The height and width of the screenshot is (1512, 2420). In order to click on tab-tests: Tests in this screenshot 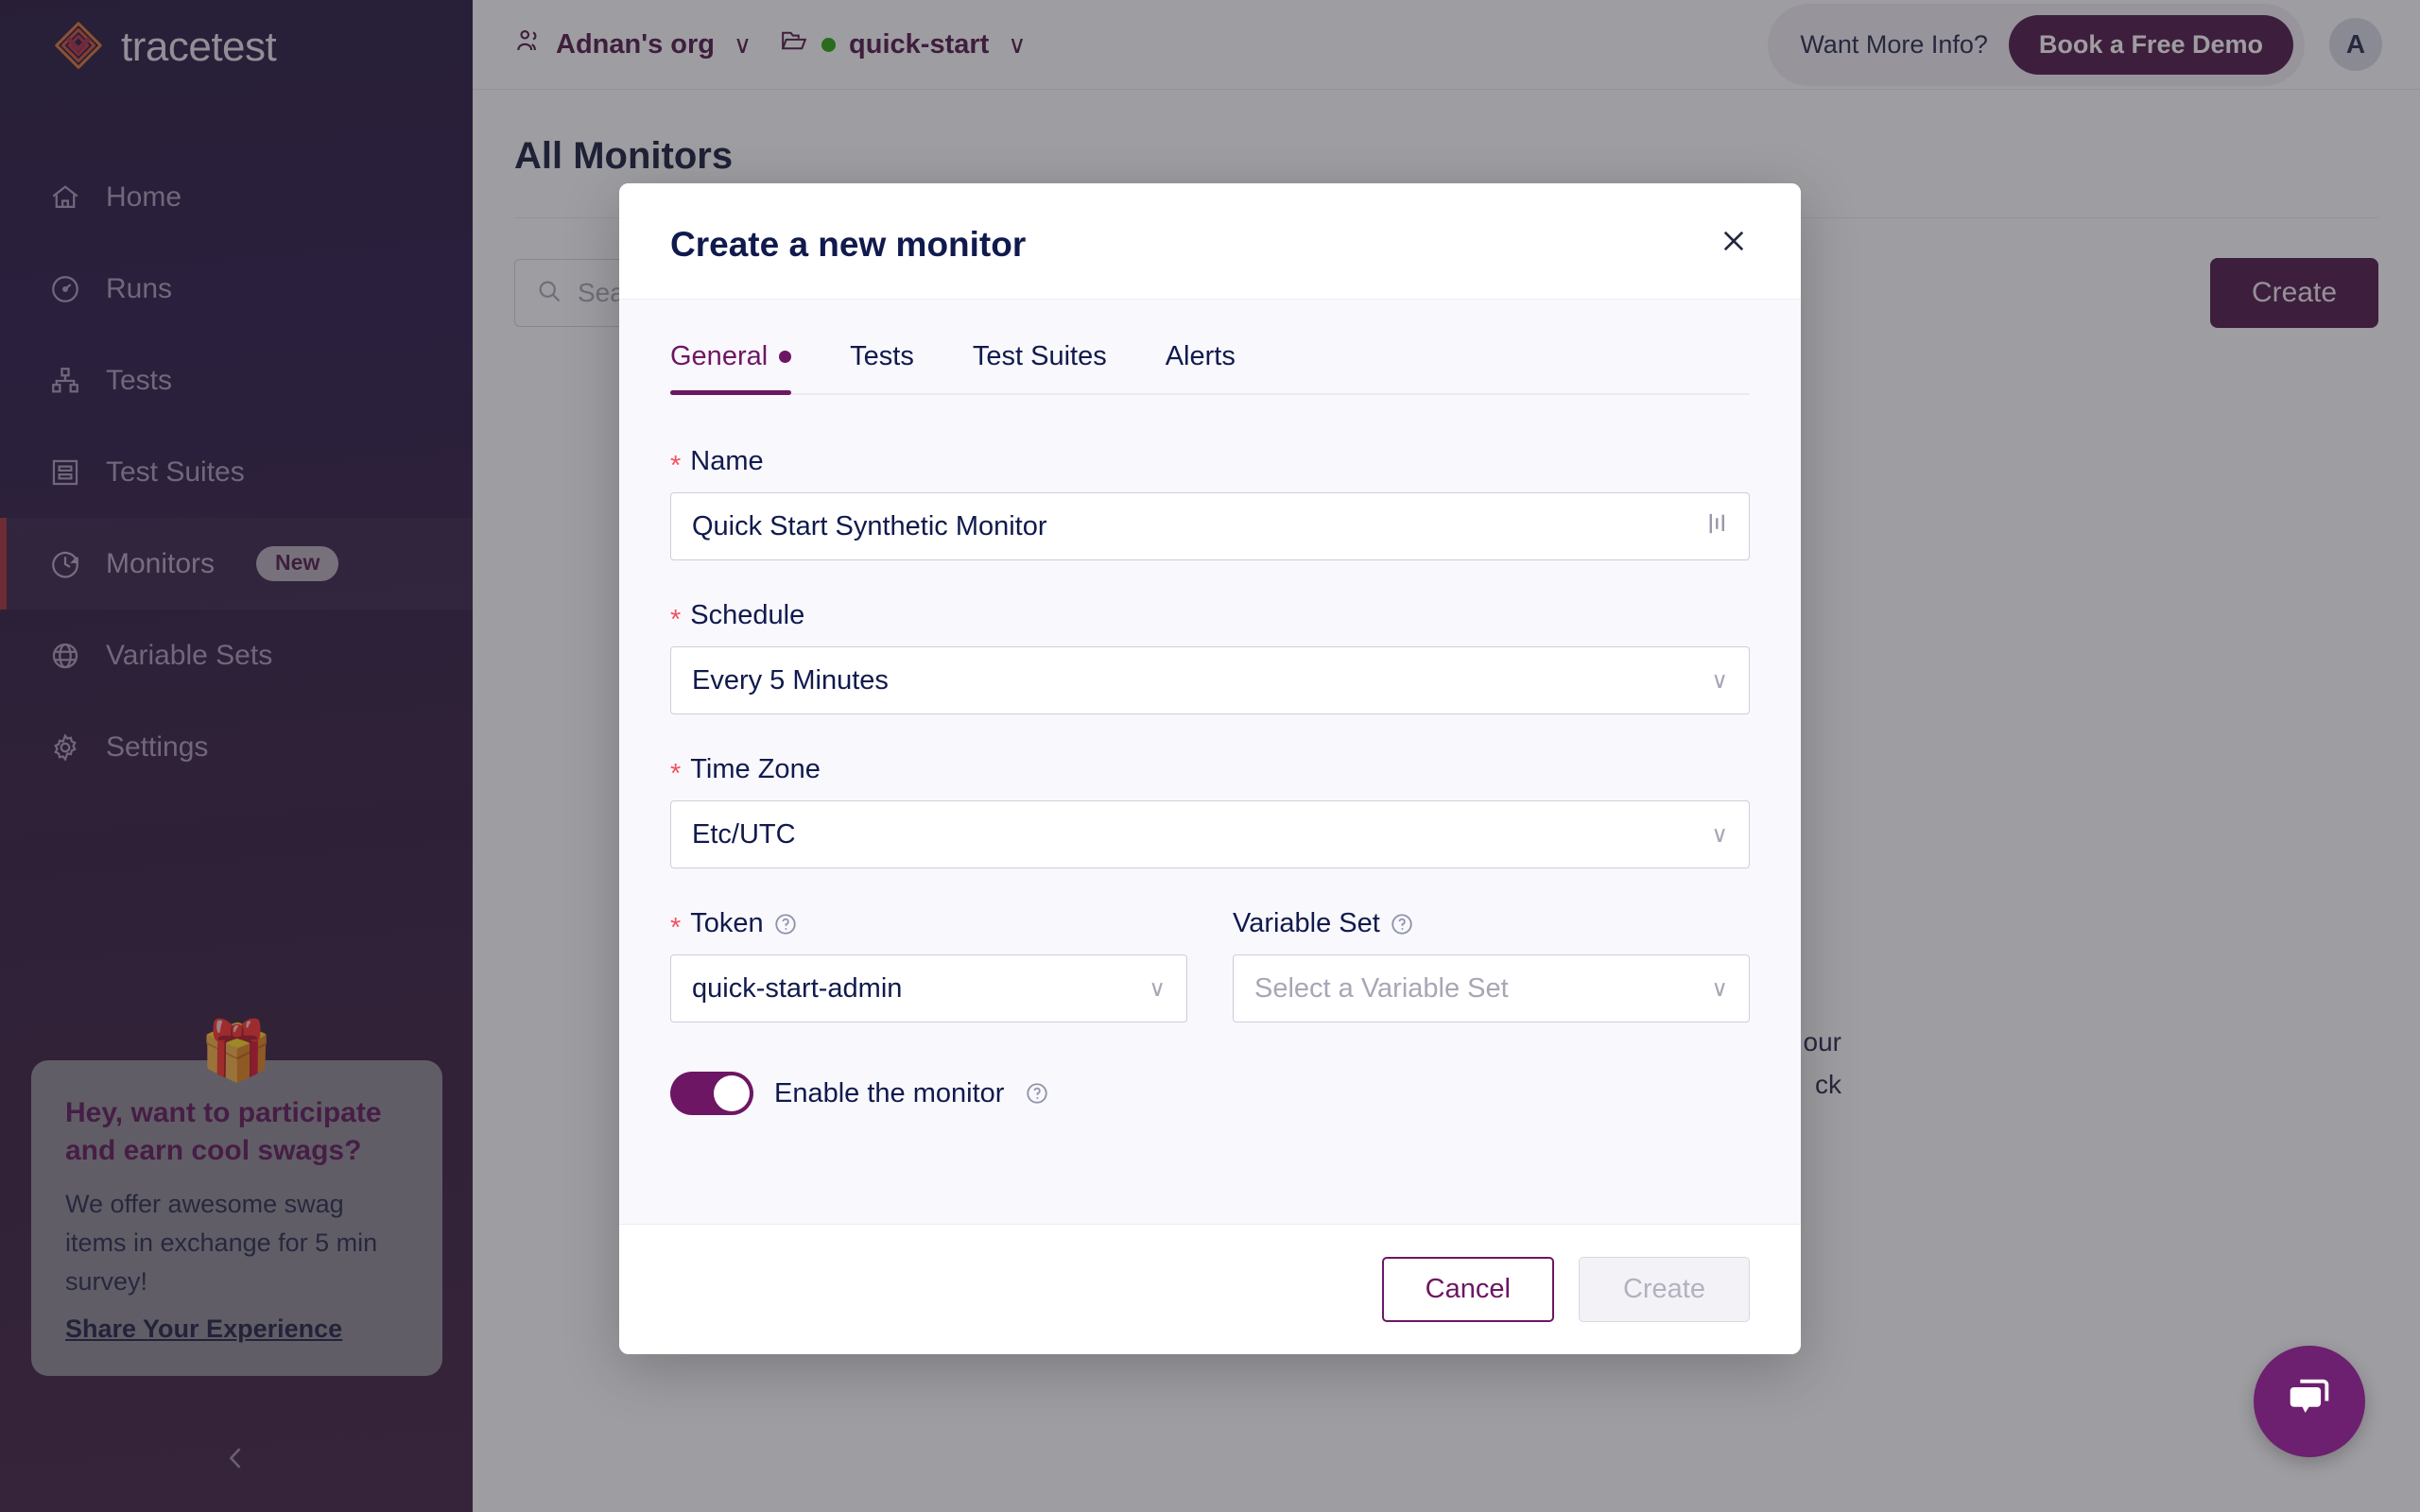, I will do `click(882, 367)`.